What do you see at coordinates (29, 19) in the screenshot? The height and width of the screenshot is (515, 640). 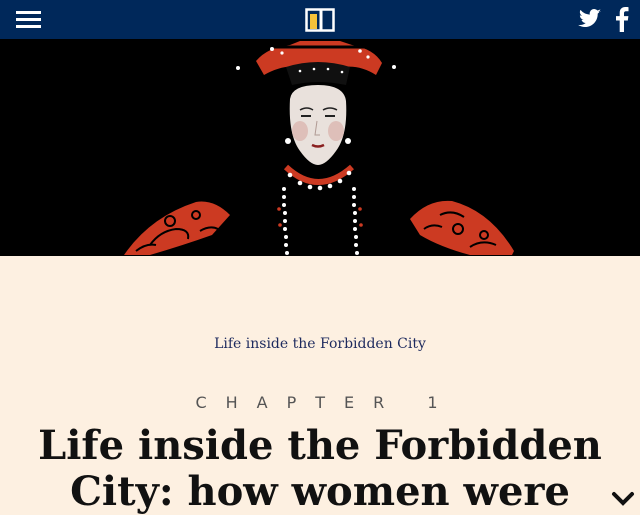 I see `menu-button` at bounding box center [29, 19].